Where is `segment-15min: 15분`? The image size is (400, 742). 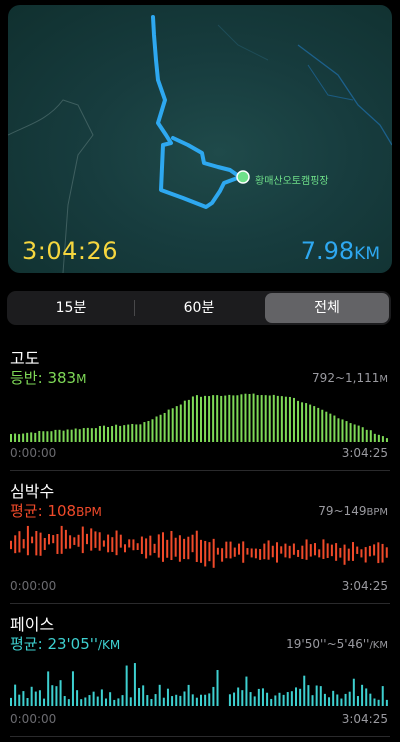 segment-15min: 15분 is located at coordinates (71, 308).